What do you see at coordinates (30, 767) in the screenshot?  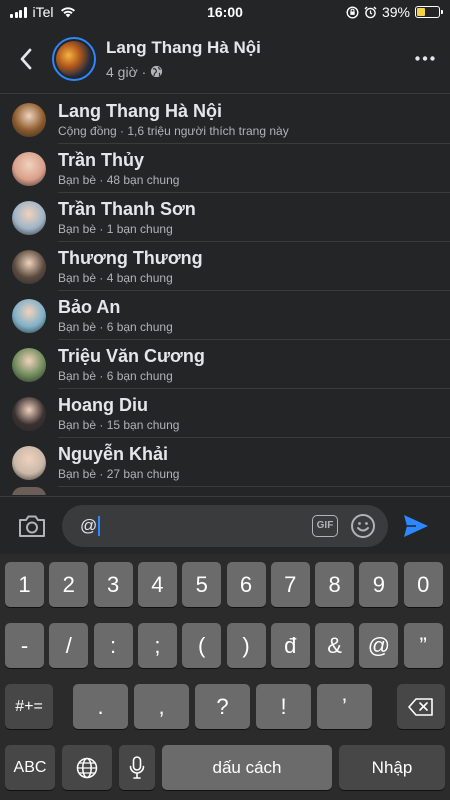 I see `abc-key: ABC` at bounding box center [30, 767].